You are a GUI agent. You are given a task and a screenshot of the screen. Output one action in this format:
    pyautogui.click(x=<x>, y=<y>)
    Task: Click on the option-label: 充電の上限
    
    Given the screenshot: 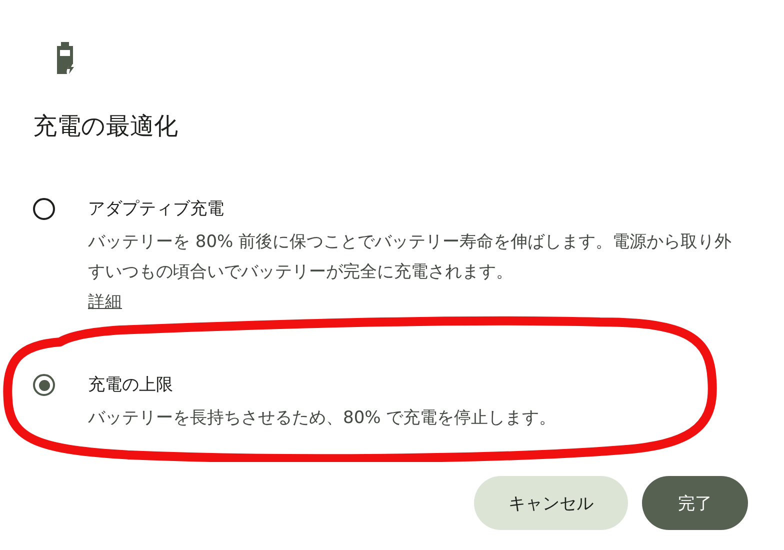 What is the action you would take?
    pyautogui.click(x=131, y=385)
    